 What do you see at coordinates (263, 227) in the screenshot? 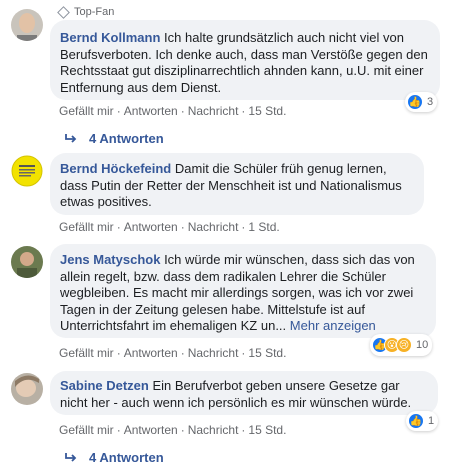
I see `timestamp: 1 Std.` at bounding box center [263, 227].